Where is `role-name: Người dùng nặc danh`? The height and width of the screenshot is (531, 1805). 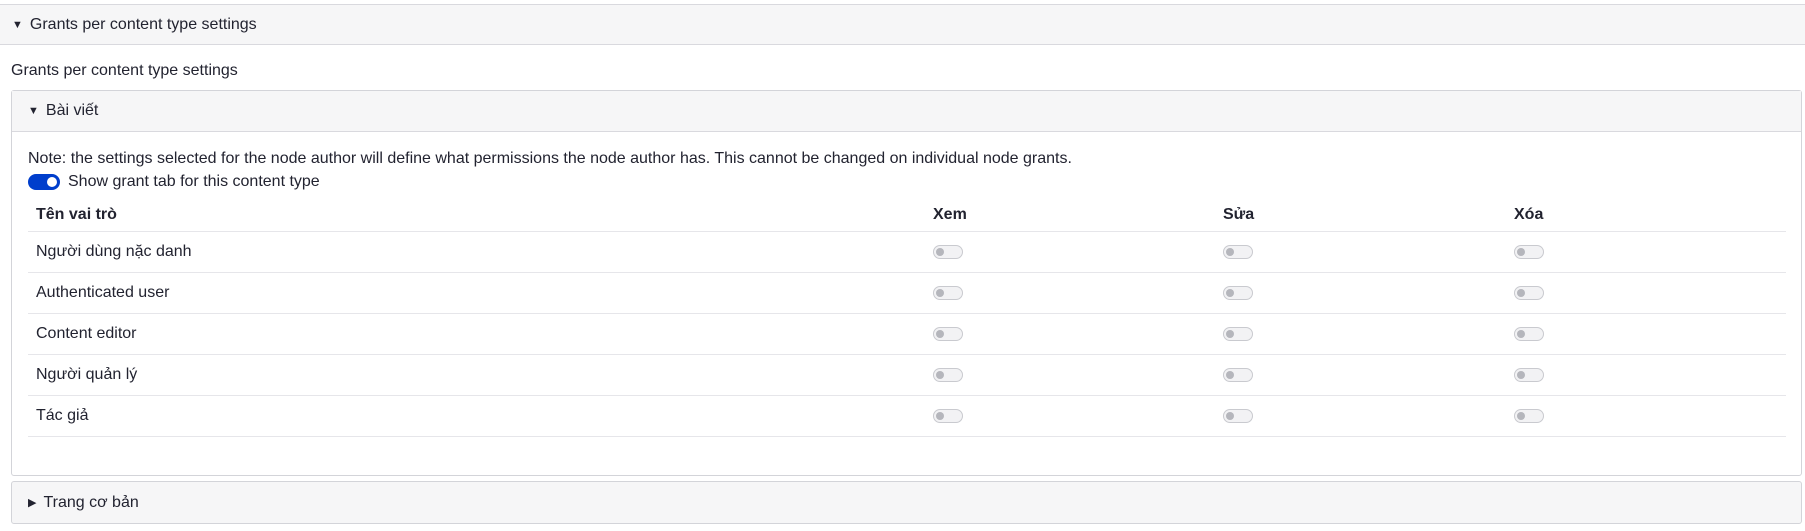 role-name: Người dùng nặc danh is located at coordinates (114, 251).